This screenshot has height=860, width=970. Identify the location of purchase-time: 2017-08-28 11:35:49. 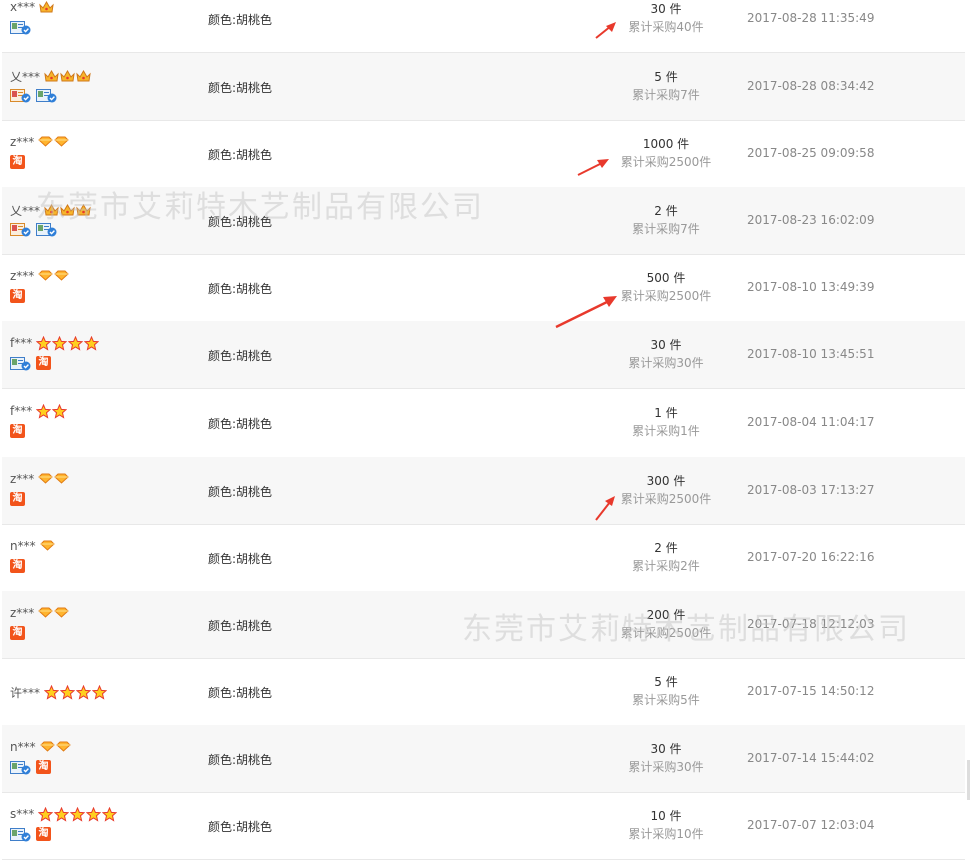
(811, 17).